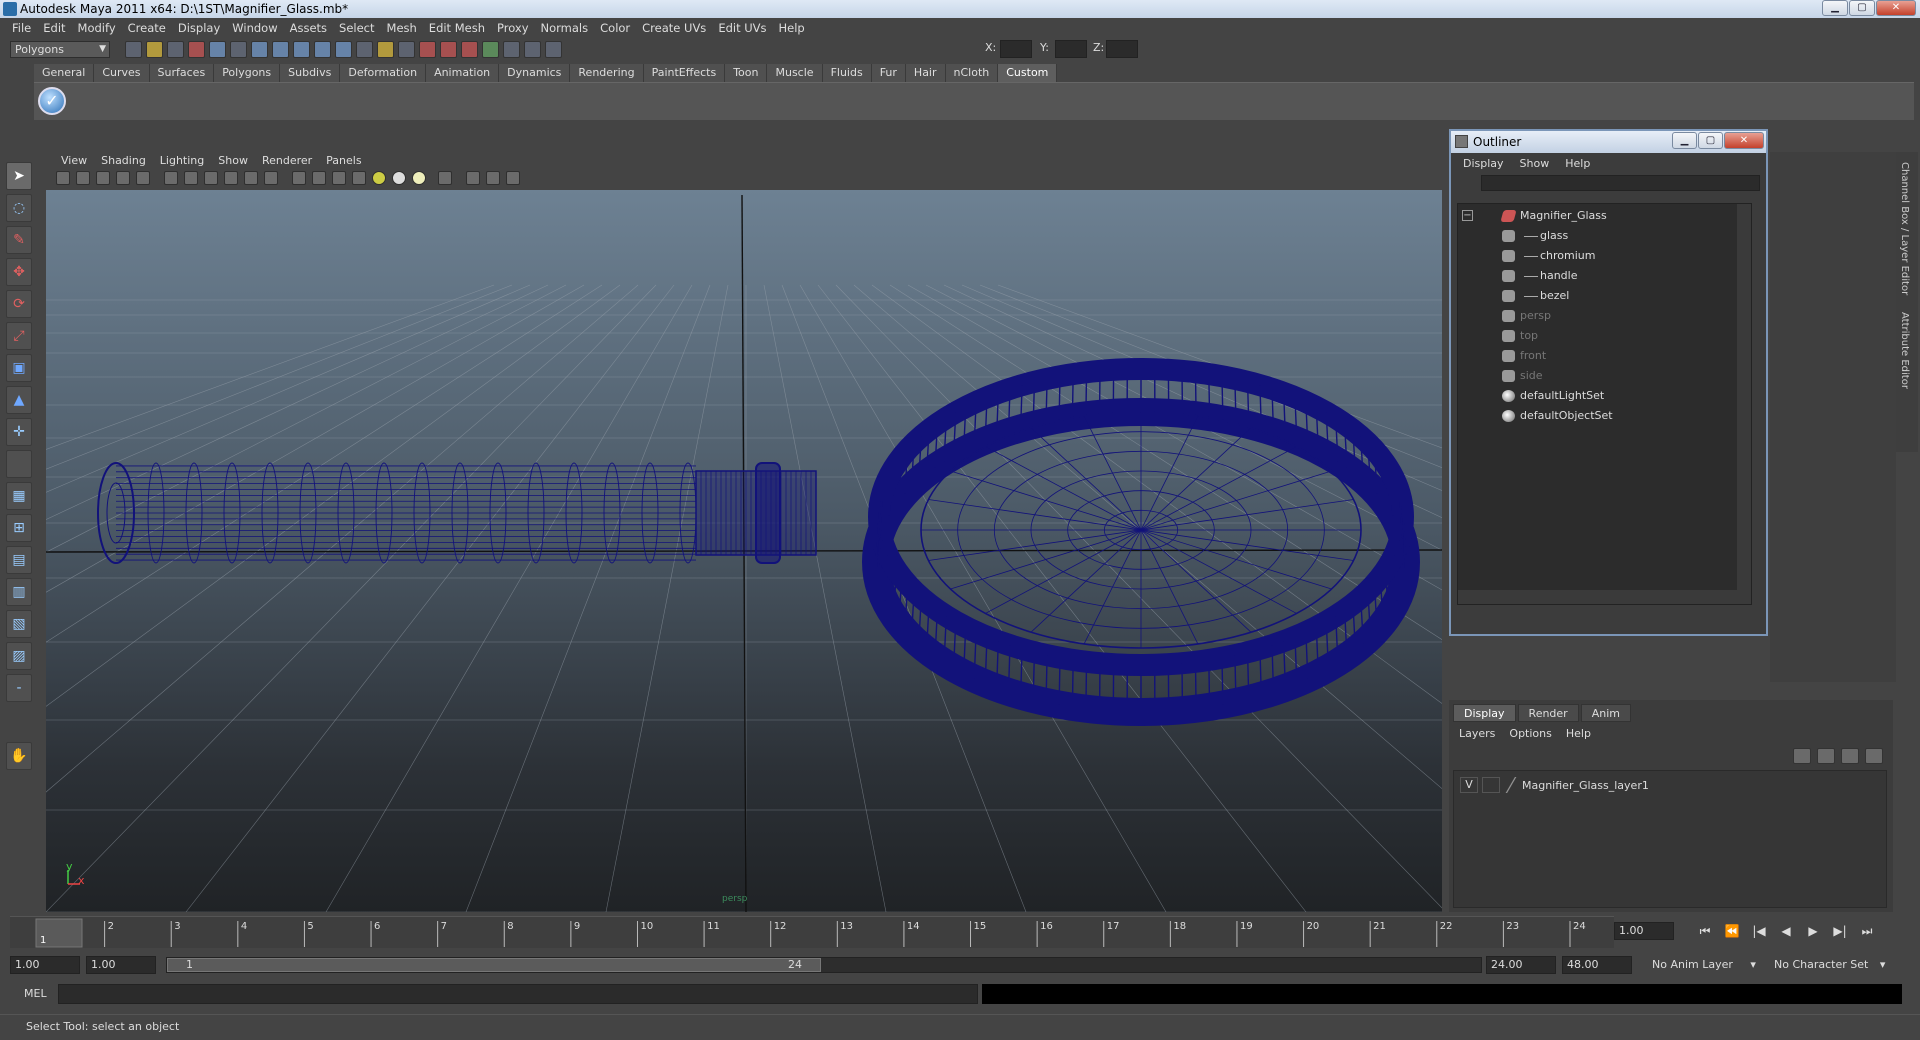 The width and height of the screenshot is (1920, 1040). I want to click on select-hierarchy-icon, so click(196, 49).